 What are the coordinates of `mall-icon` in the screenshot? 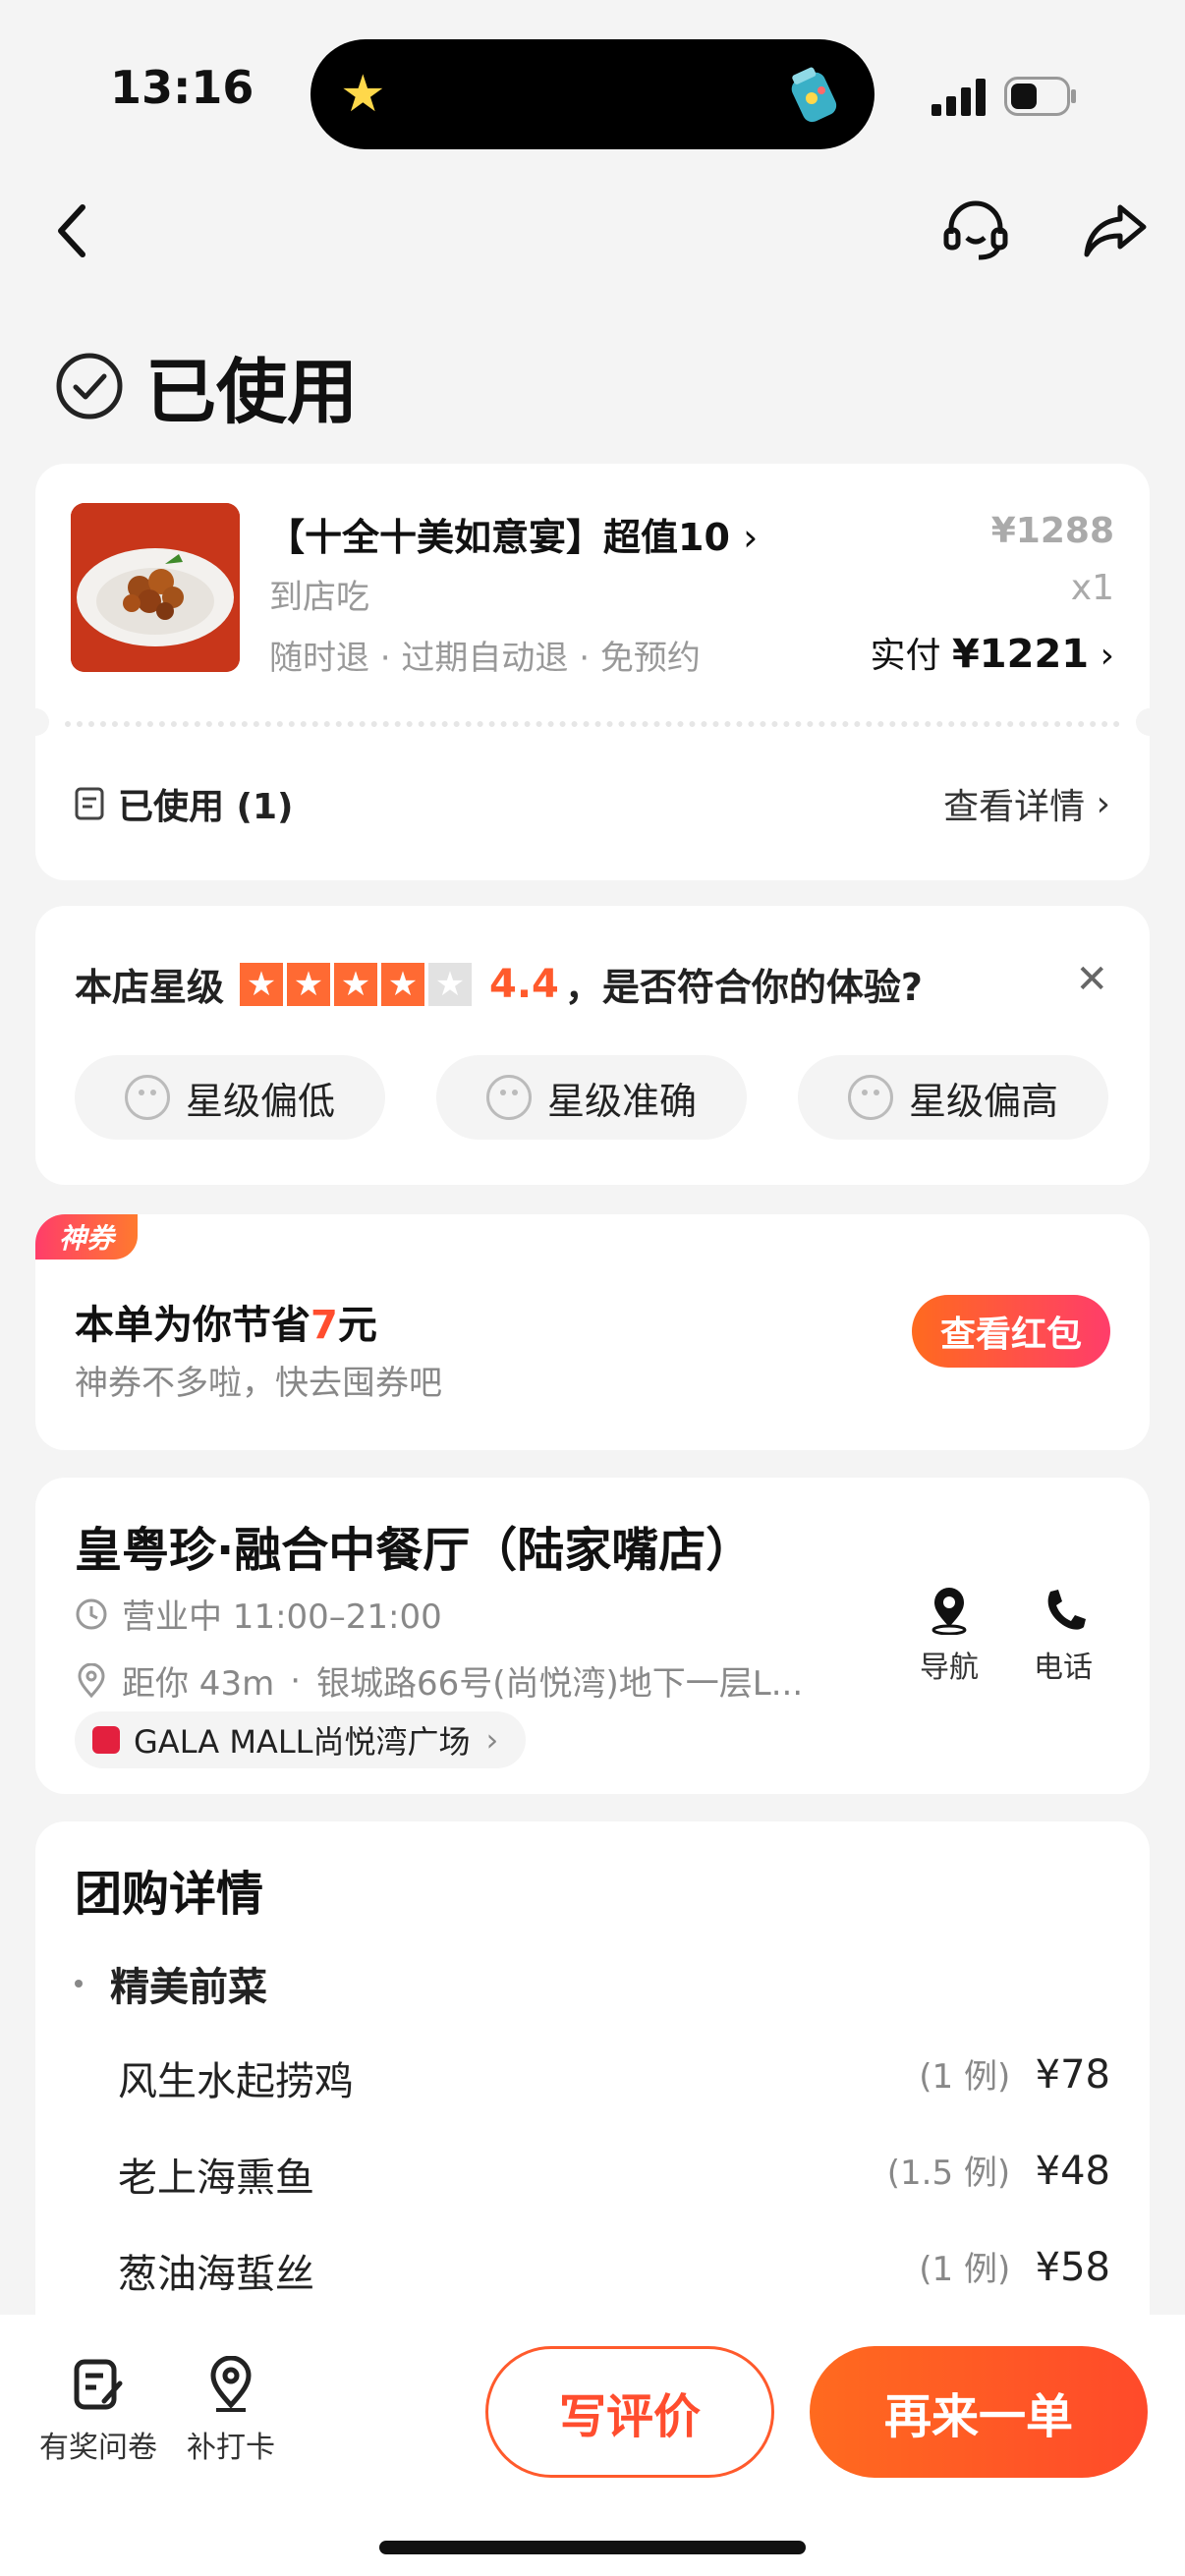 It's located at (106, 1740).